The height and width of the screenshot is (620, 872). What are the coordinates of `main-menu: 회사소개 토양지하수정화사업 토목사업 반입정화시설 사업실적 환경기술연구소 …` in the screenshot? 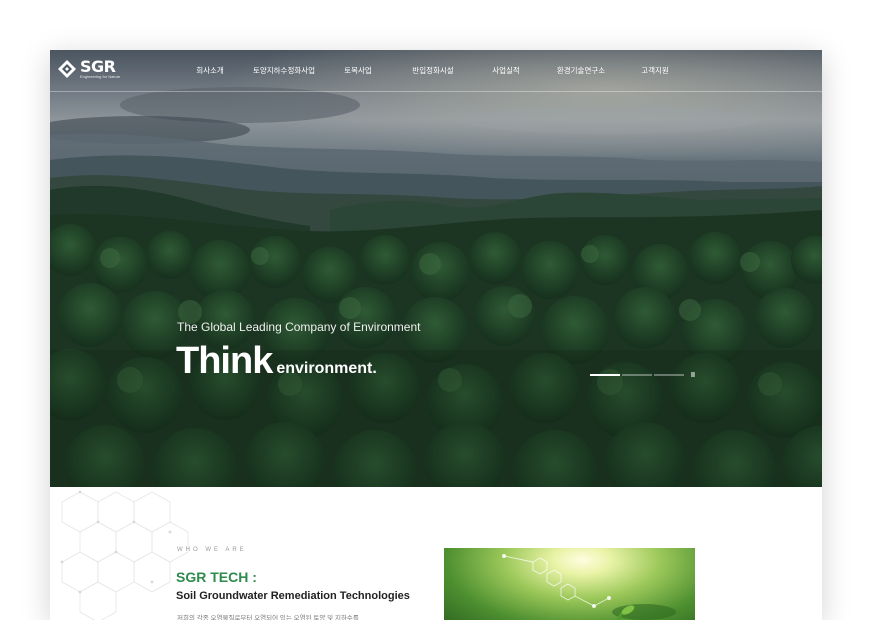 It's located at (436, 72).